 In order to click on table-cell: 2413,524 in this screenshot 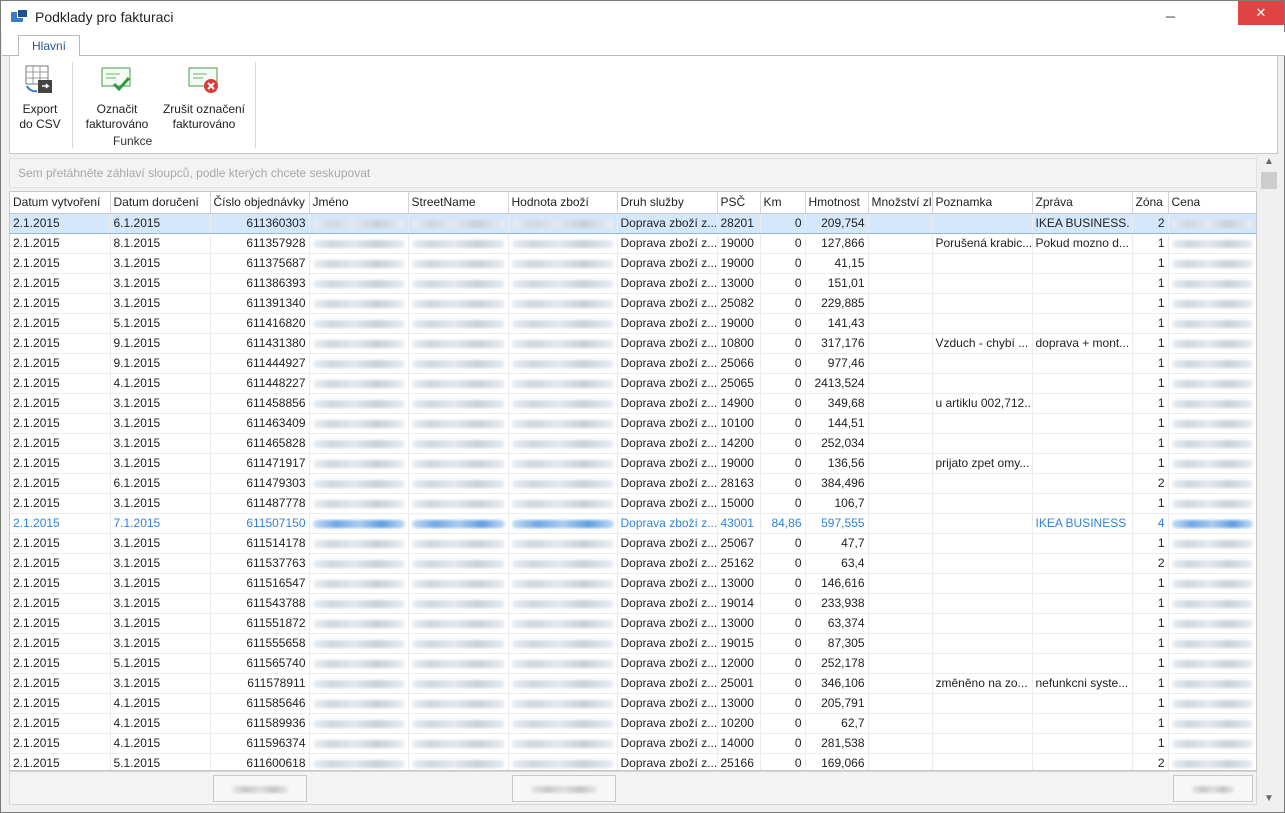, I will do `click(837, 383)`.